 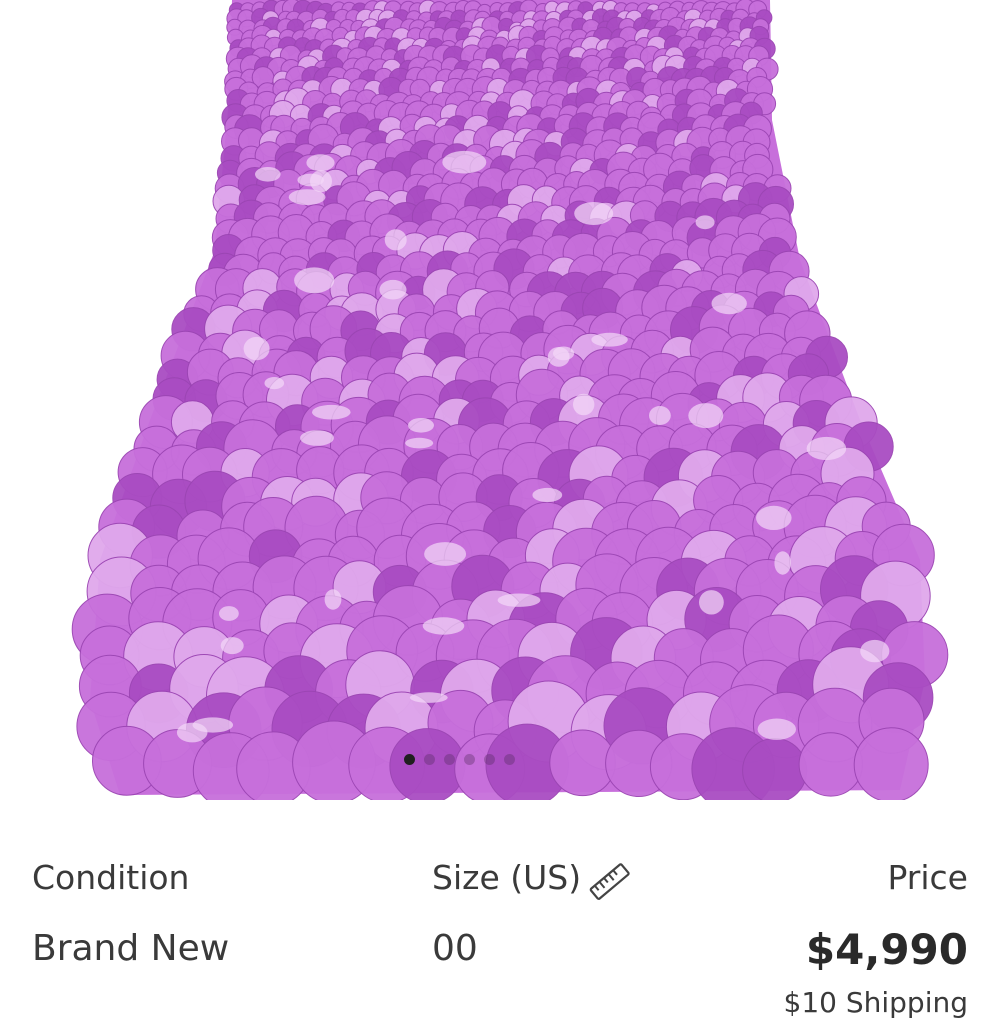 What do you see at coordinates (886, 949) in the screenshot?
I see `price-value: $4,990` at bounding box center [886, 949].